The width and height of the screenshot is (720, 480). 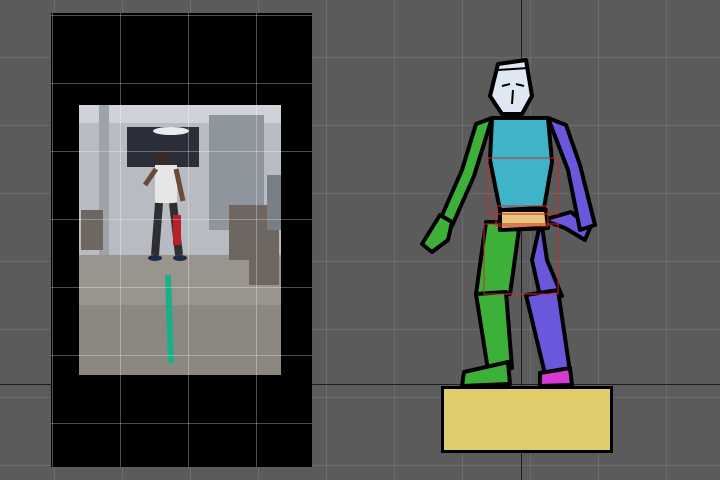 I want to click on left-arm, so click(x=466, y=172).